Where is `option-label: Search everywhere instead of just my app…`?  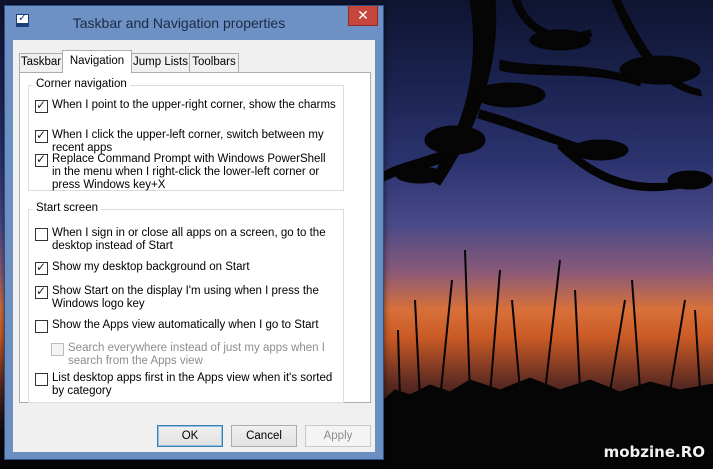
option-label: Search everywhere instead of just my app… is located at coordinates (196, 354).